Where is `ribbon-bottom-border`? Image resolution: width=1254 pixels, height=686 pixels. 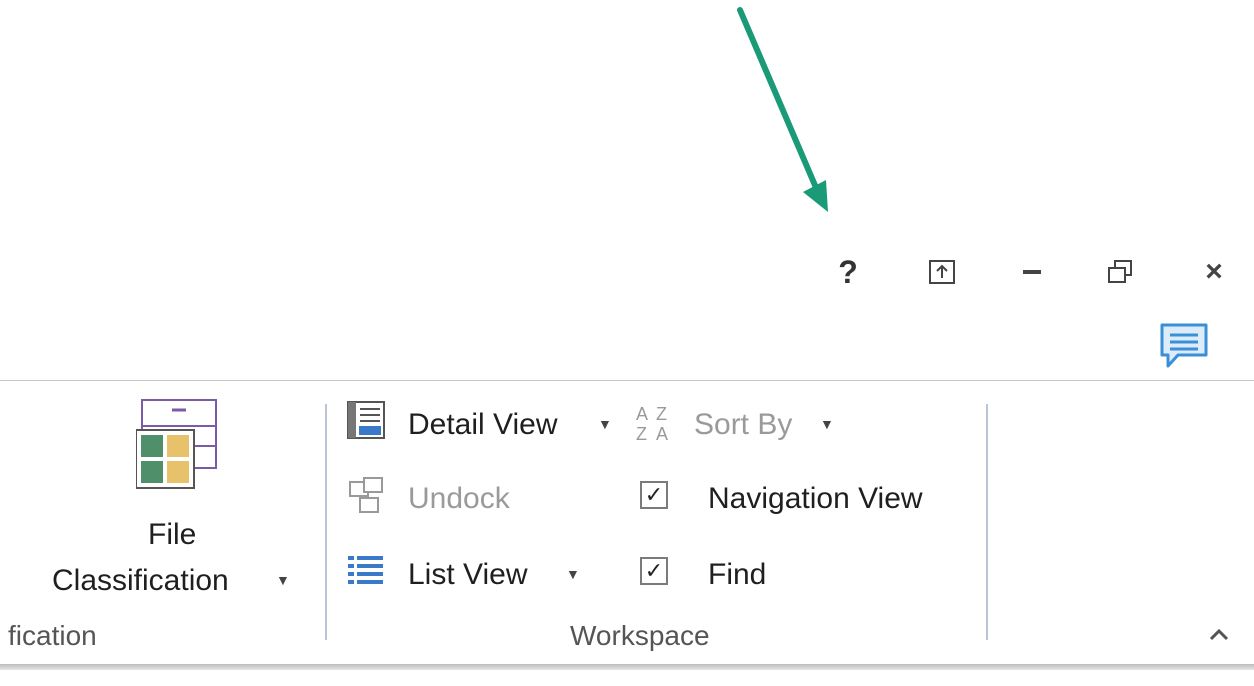
ribbon-bottom-border is located at coordinates (627, 667).